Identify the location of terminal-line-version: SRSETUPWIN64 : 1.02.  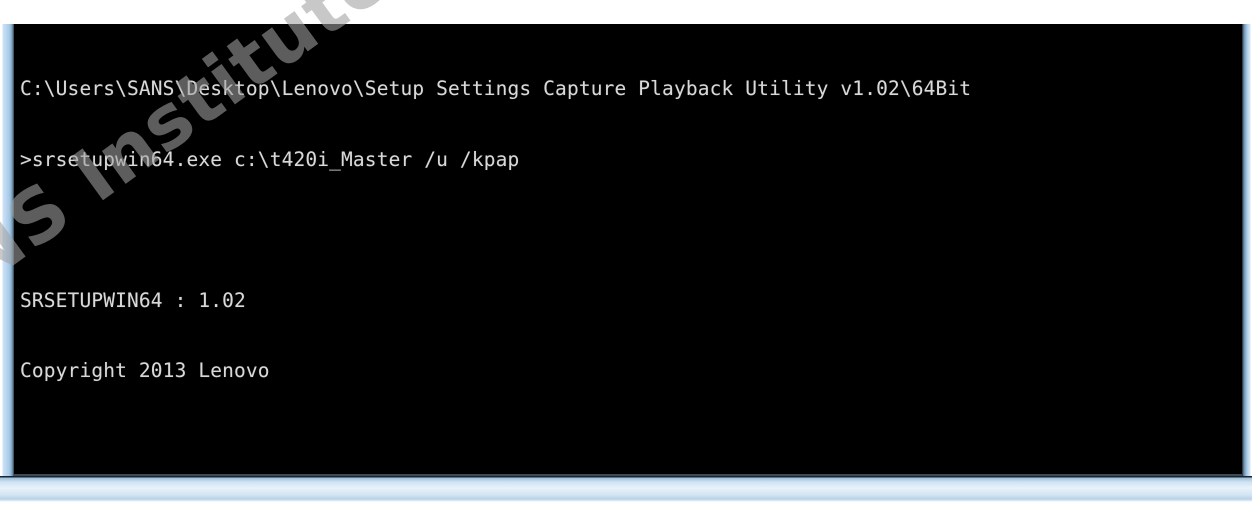
(133, 300).